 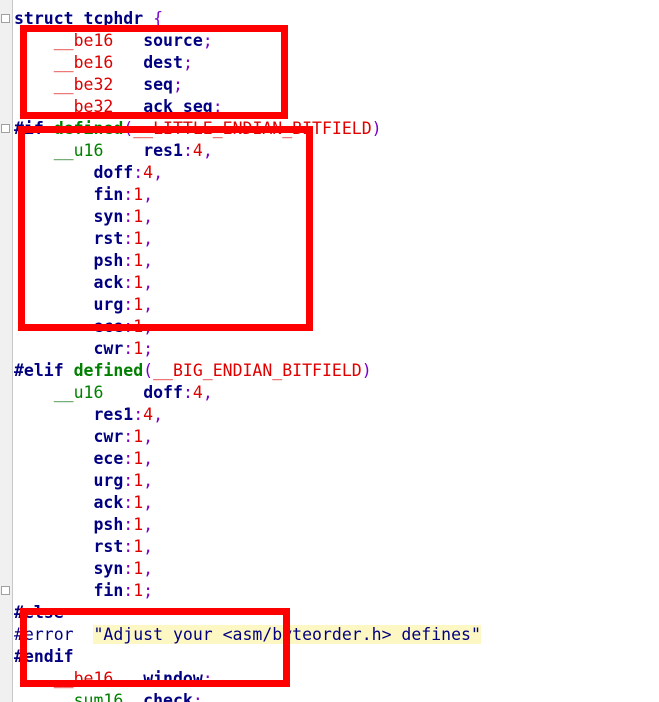 I want to click on code-token: psh, so click(x=108, y=260).